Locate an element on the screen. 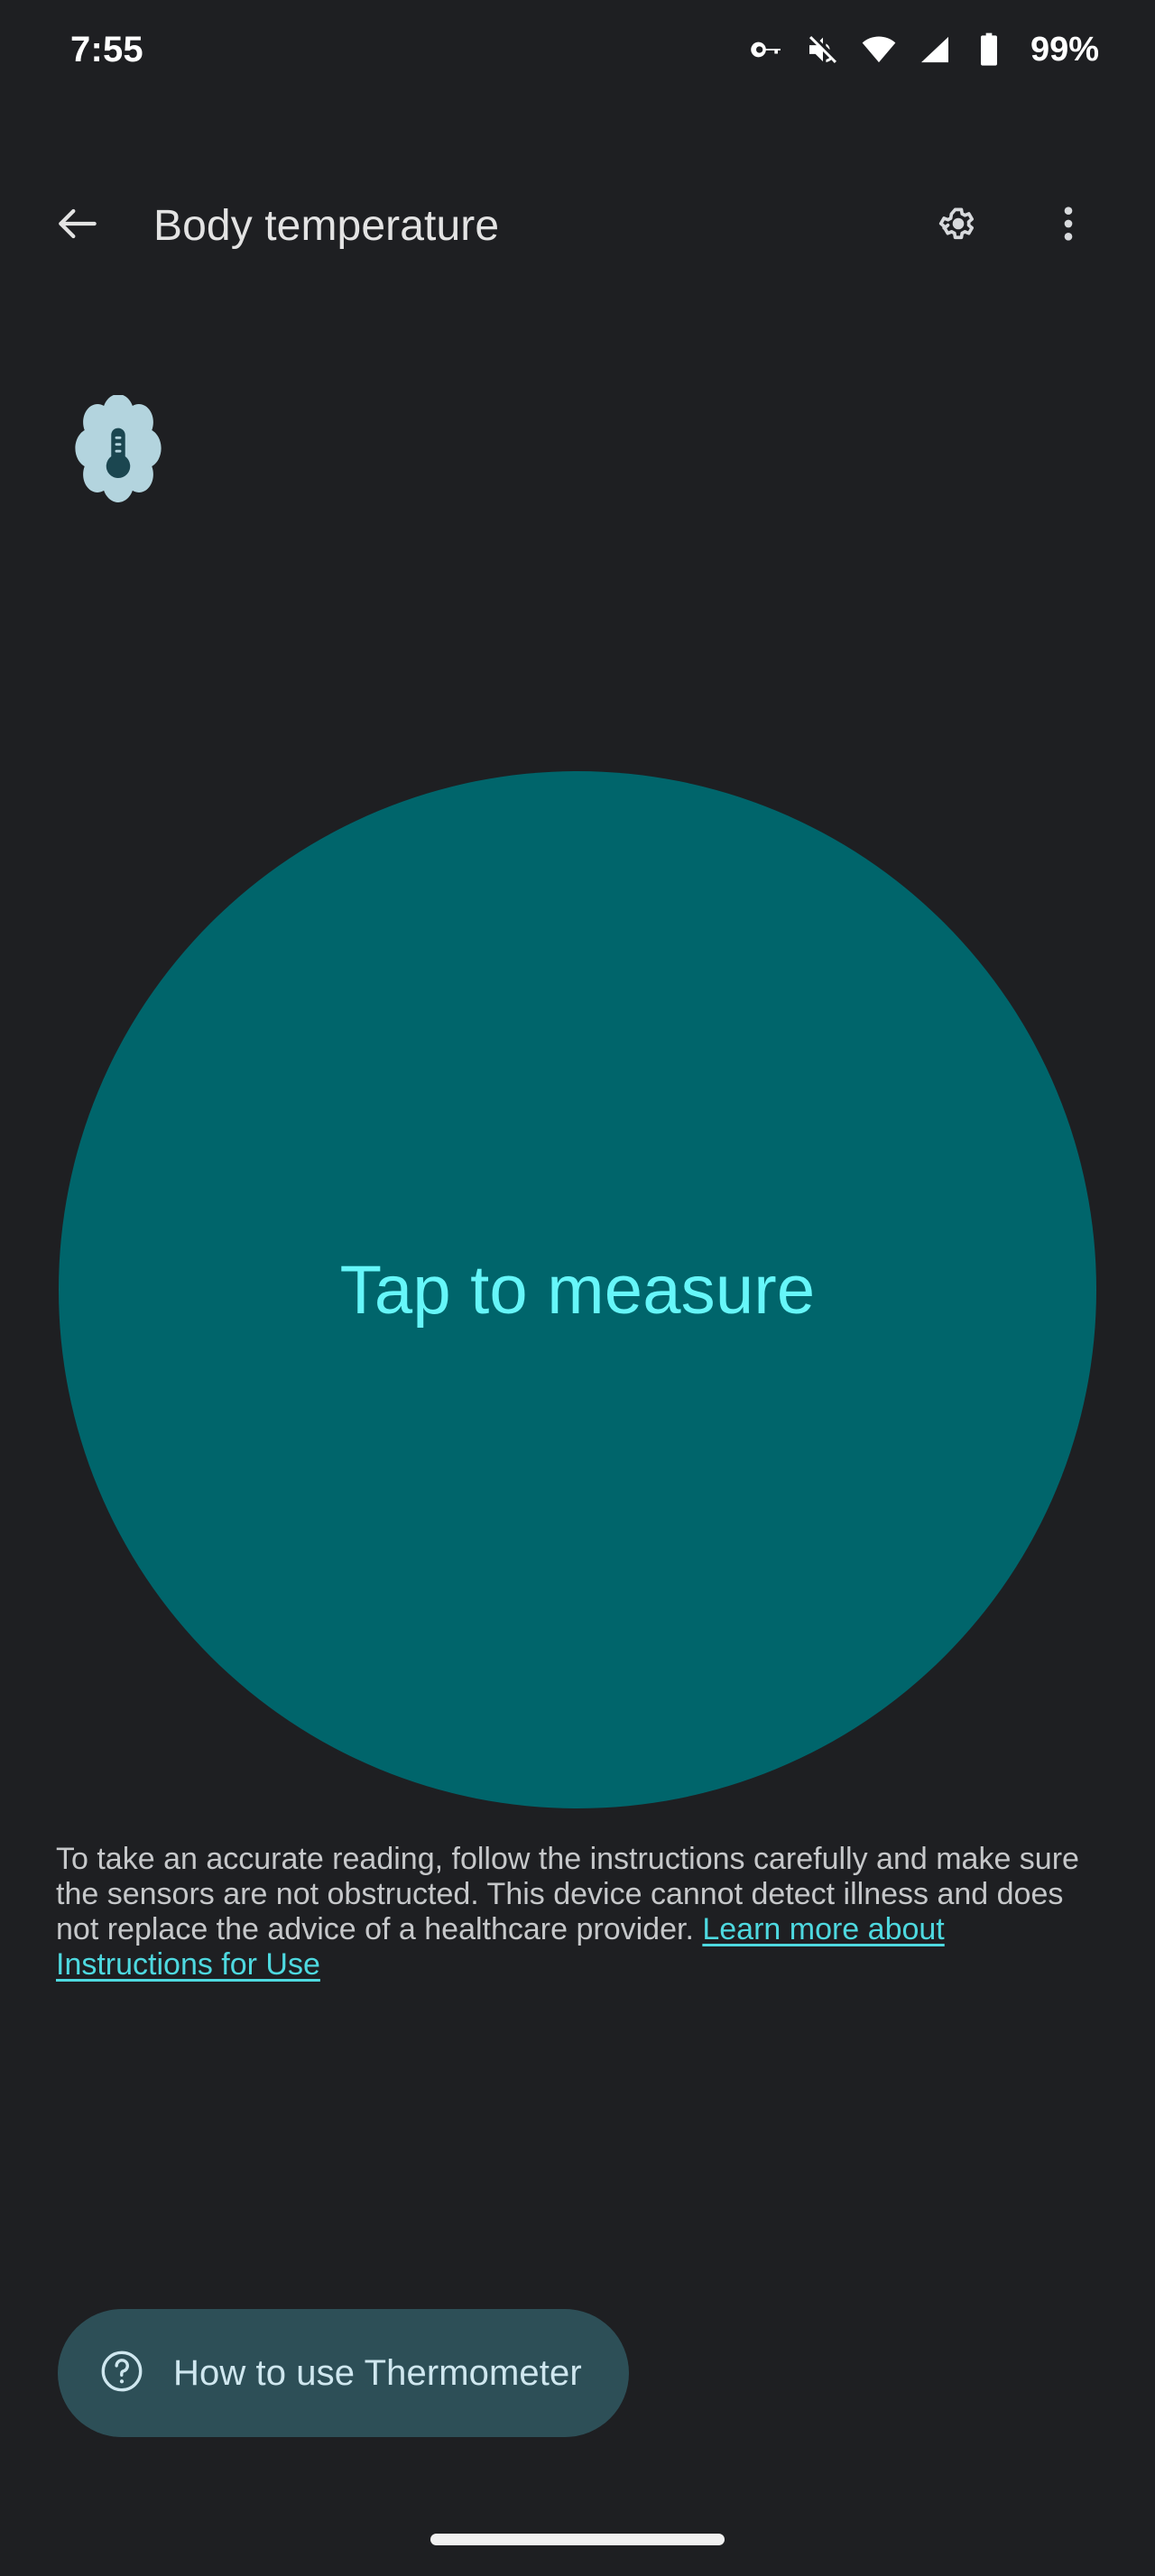 This screenshot has width=1155, height=2576. app-bar-actions is located at coordinates (1013, 226).